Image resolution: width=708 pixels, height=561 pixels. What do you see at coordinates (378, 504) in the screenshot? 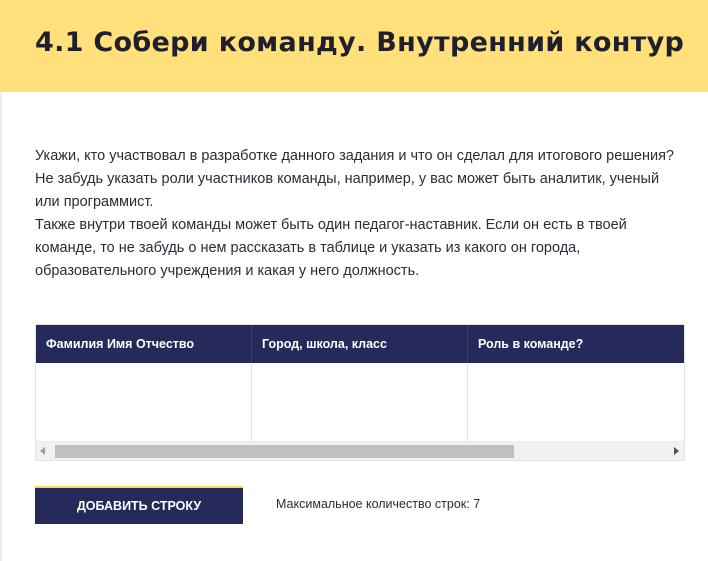
I see `max-rows-note: Максимальное количество строк: 7` at bounding box center [378, 504].